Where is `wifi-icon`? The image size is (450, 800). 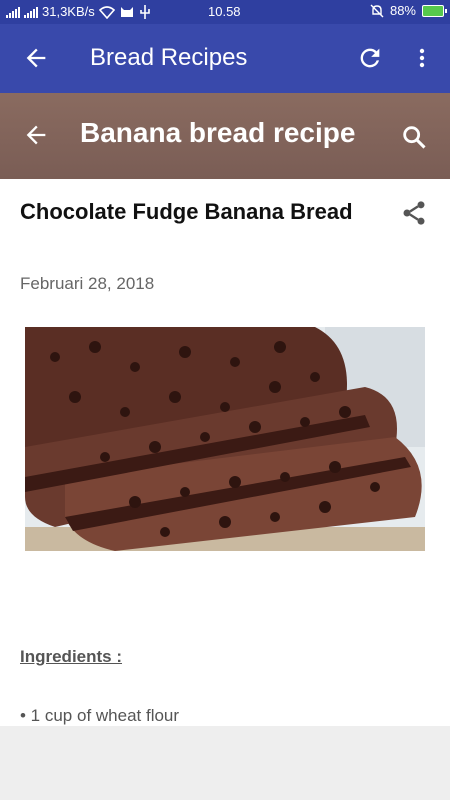 wifi-icon is located at coordinates (106, 12).